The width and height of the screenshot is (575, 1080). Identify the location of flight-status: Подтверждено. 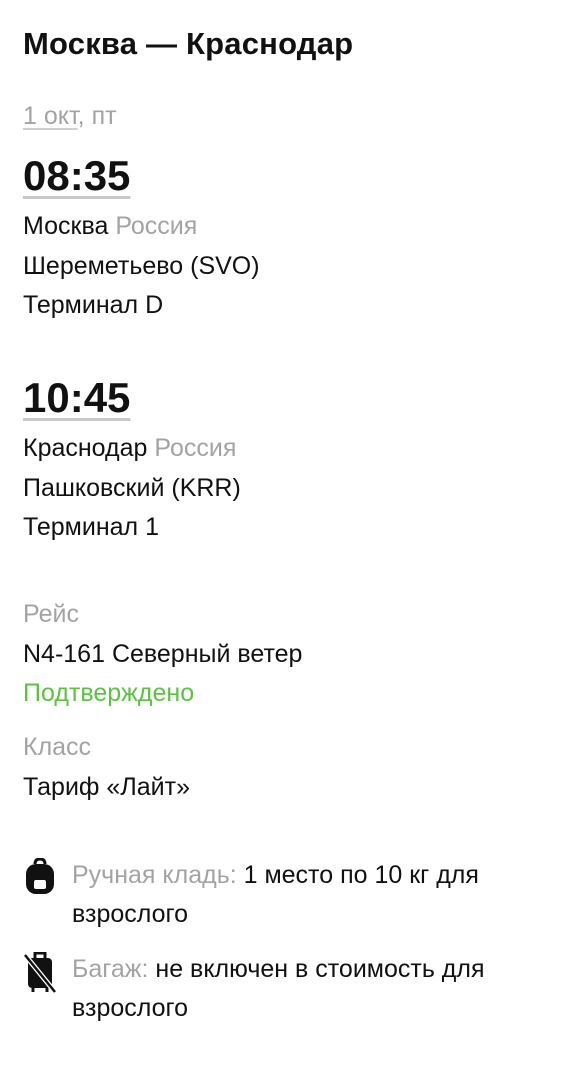
(109, 693).